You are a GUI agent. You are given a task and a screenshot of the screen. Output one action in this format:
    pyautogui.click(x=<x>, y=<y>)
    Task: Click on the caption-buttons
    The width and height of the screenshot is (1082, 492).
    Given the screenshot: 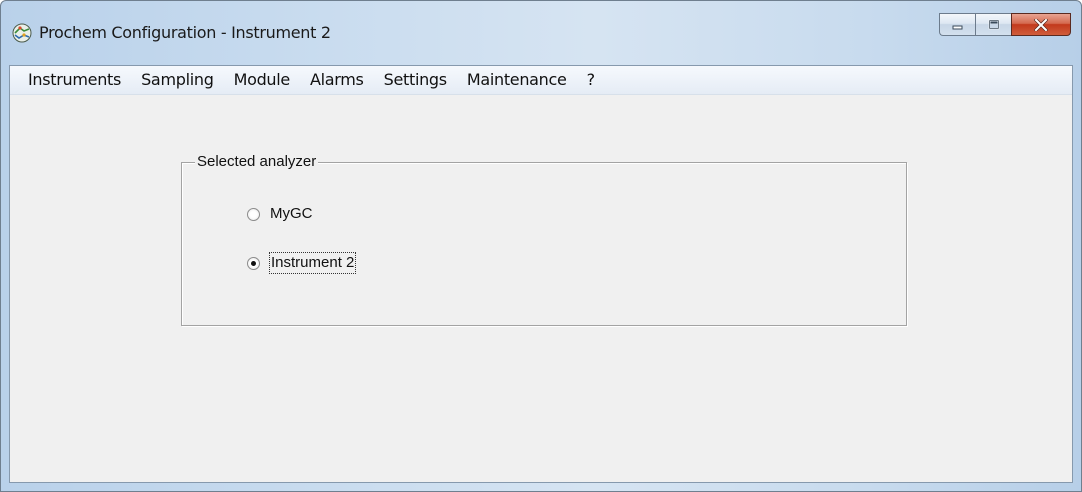 What is the action you would take?
    pyautogui.click(x=1005, y=25)
    